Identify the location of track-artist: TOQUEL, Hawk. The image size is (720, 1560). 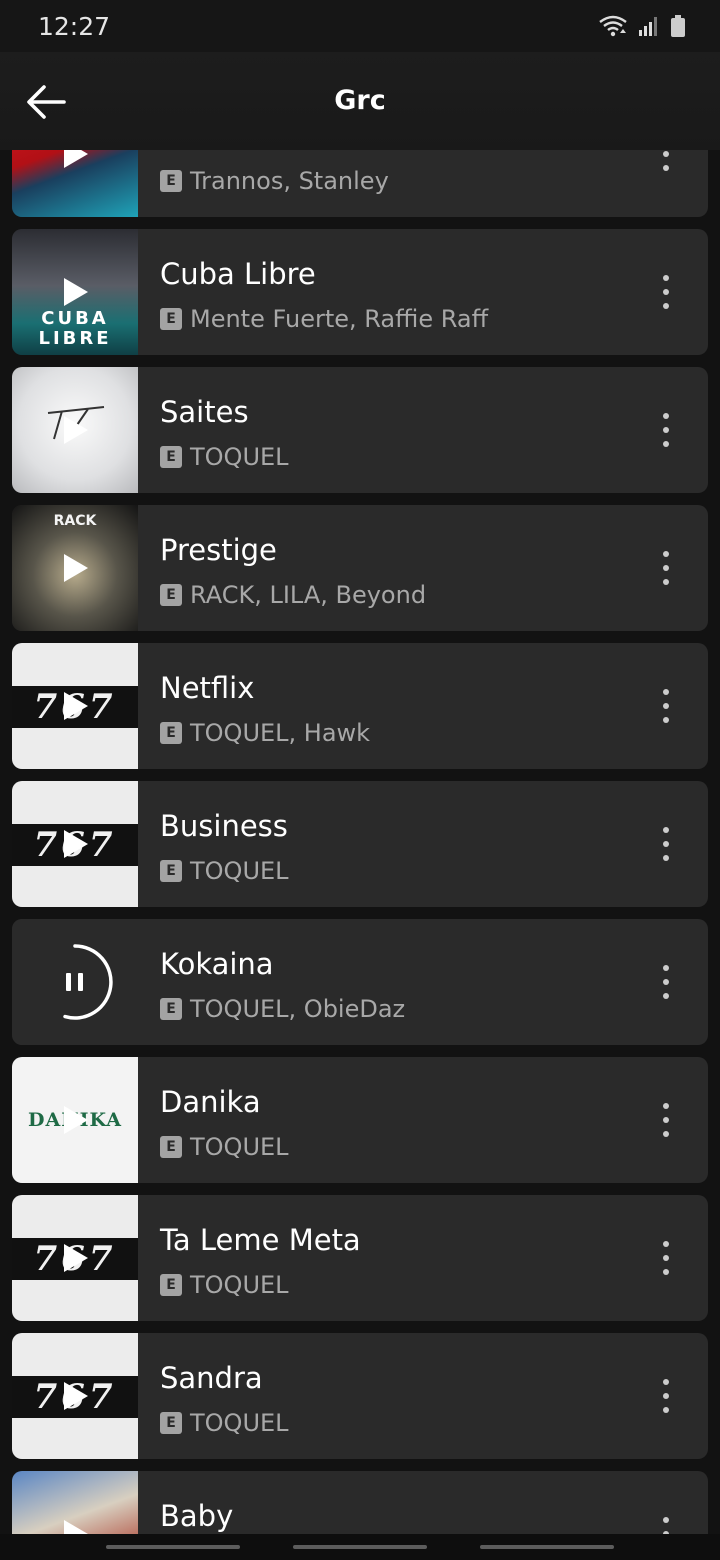
(280, 733).